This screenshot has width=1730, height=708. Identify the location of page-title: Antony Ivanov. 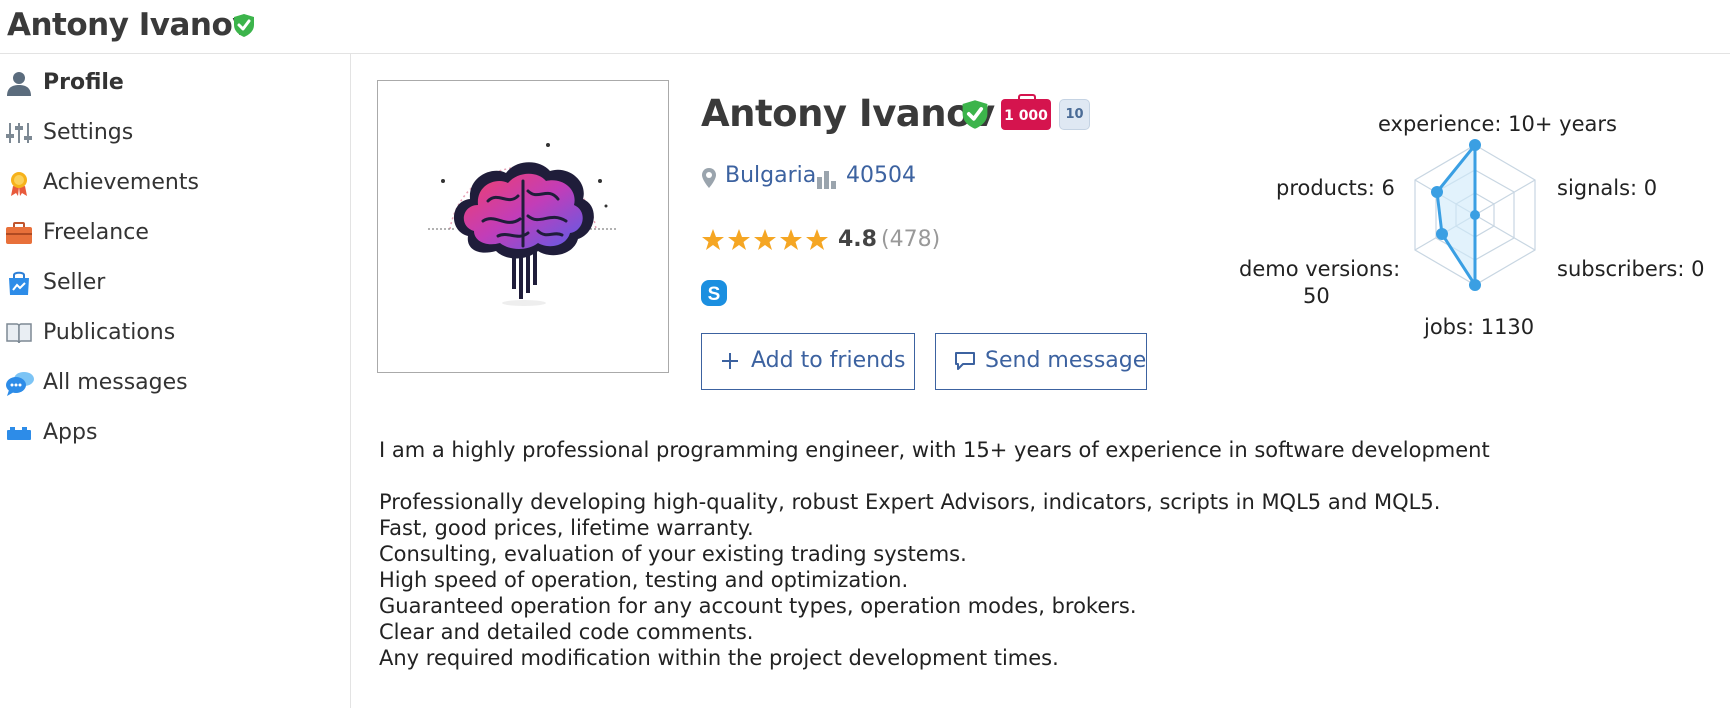
(129, 25).